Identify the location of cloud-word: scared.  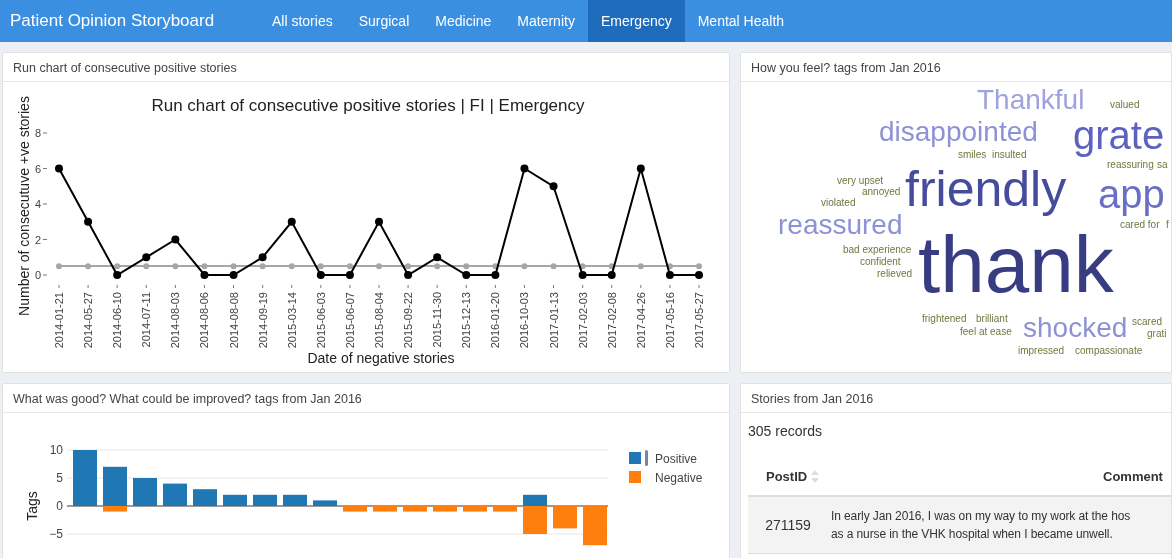
(1147, 322).